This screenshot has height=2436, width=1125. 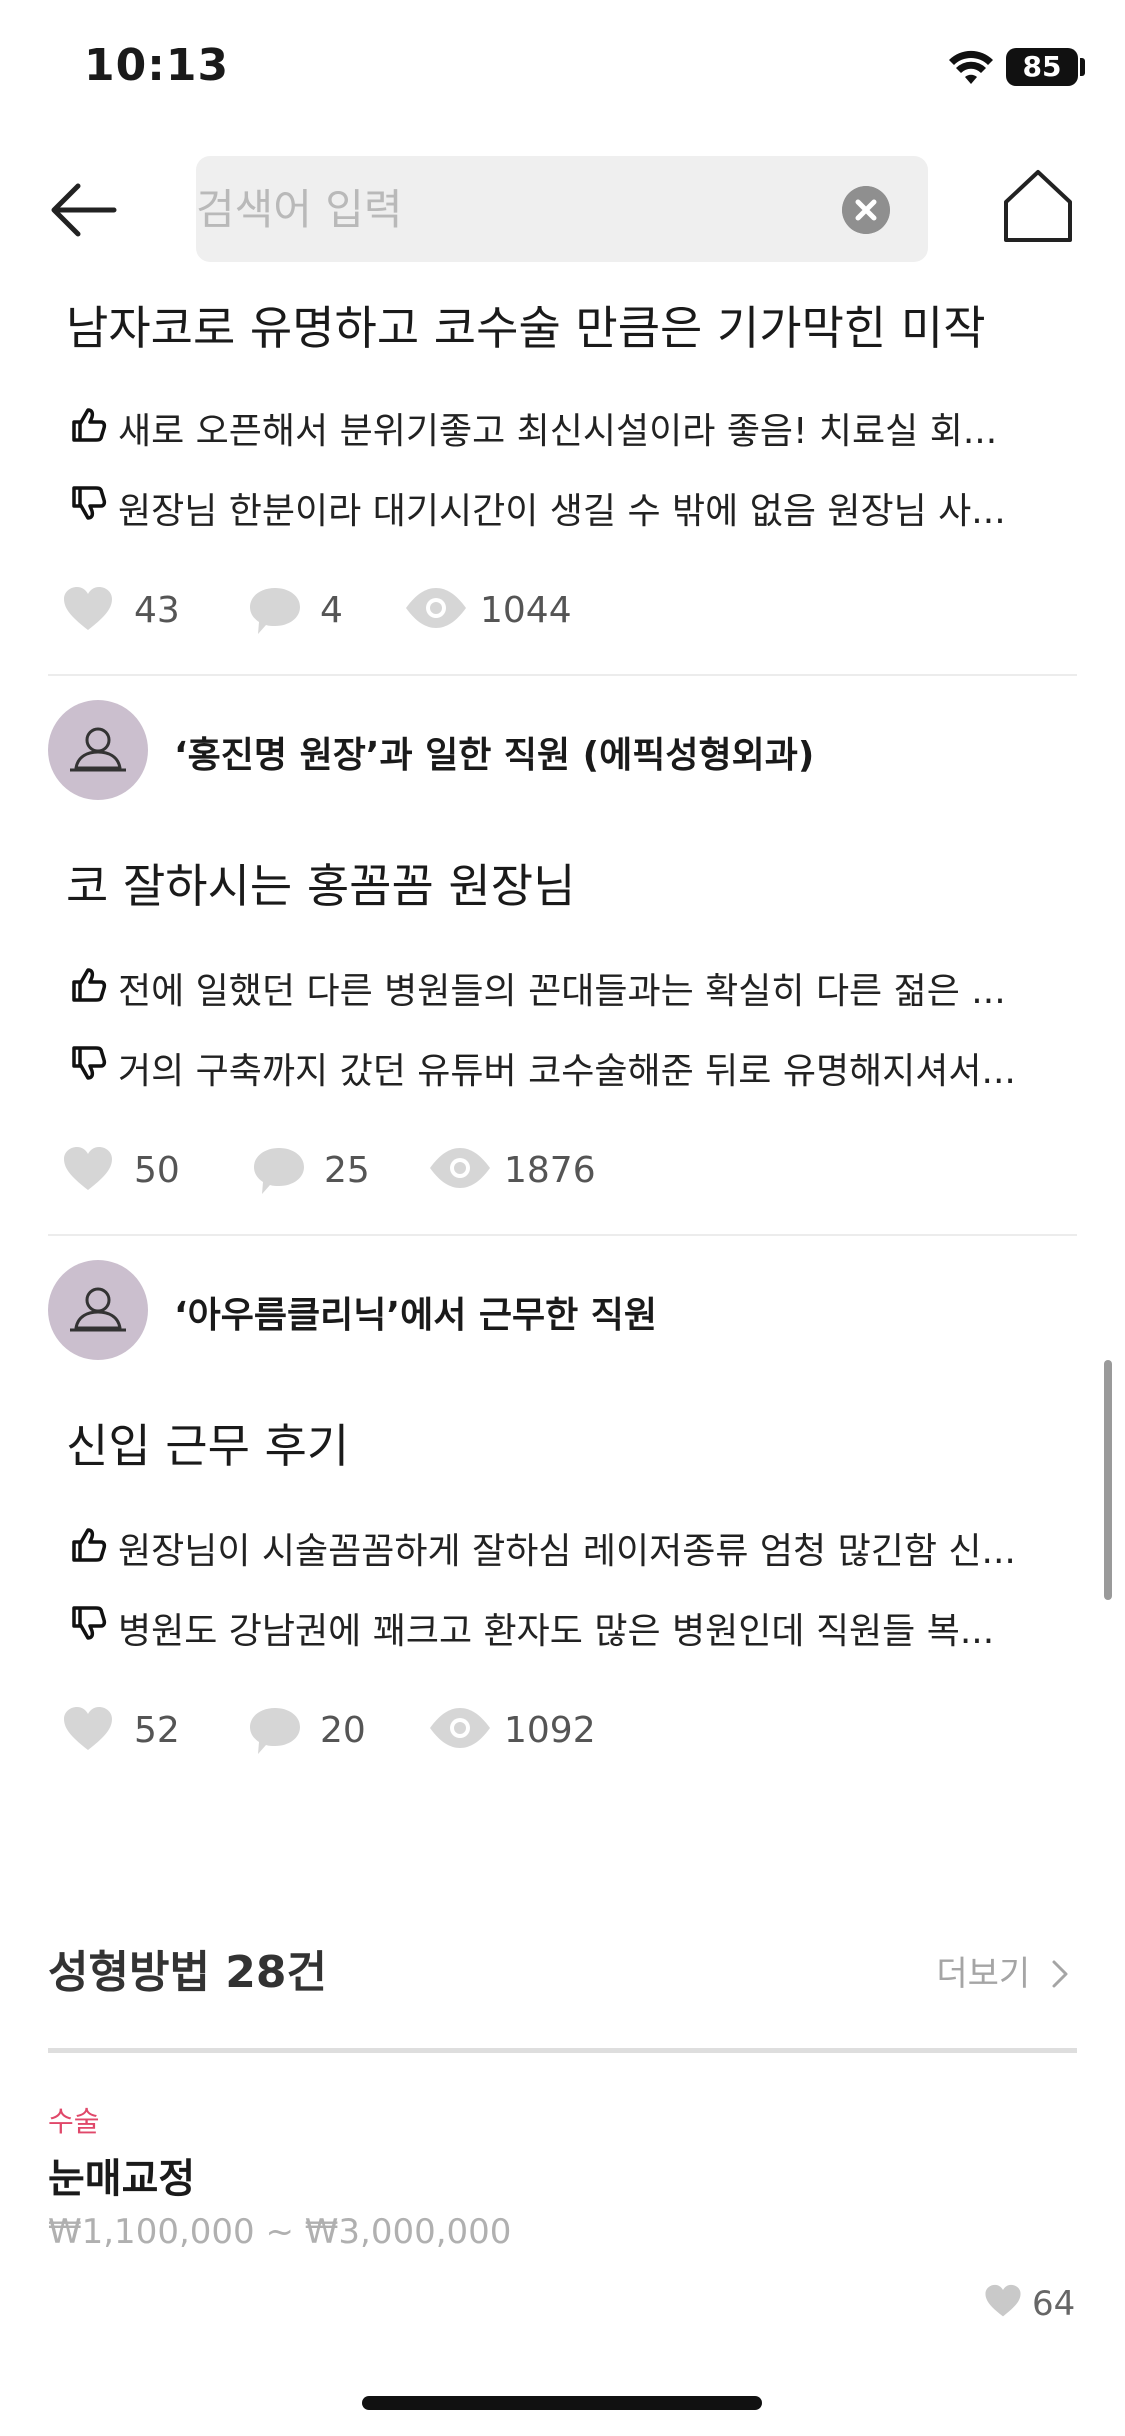 I want to click on scrollbar, so click(x=1108, y=1480).